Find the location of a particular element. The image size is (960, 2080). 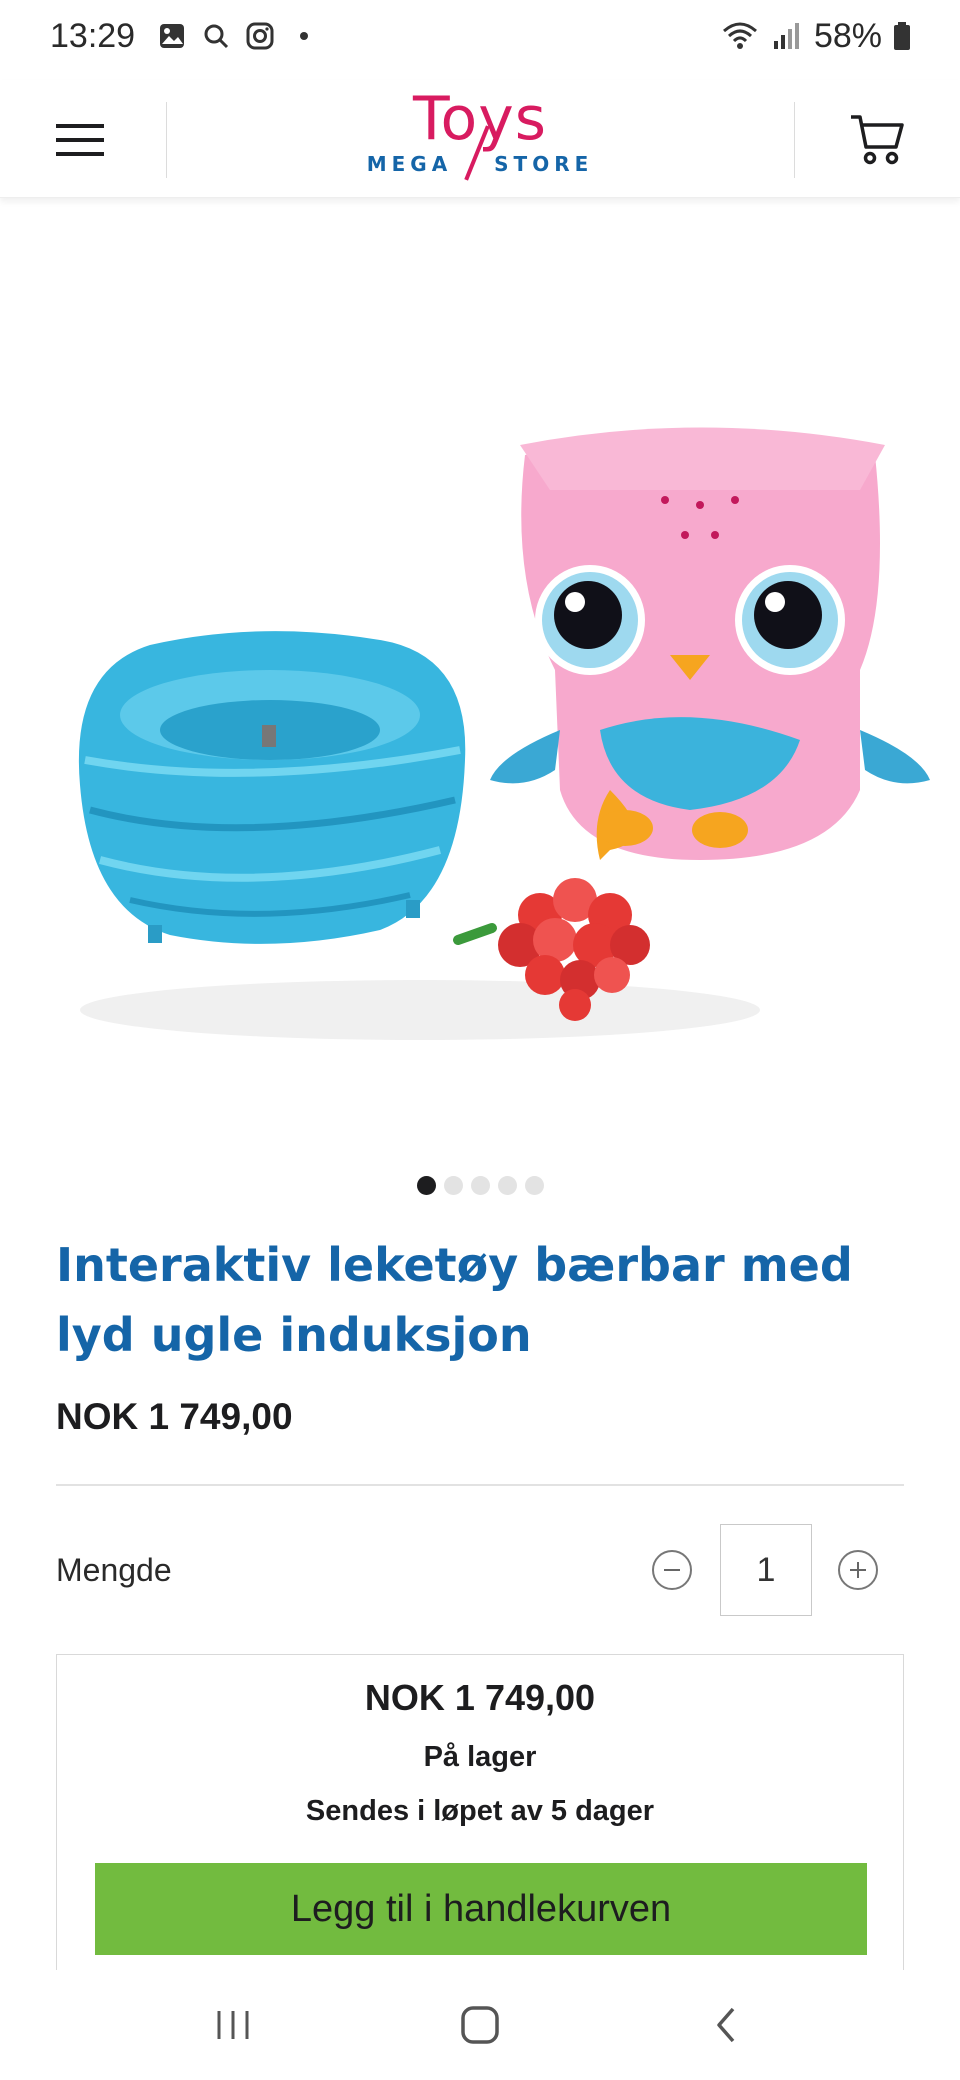

back-icon is located at coordinates (725, 2025).